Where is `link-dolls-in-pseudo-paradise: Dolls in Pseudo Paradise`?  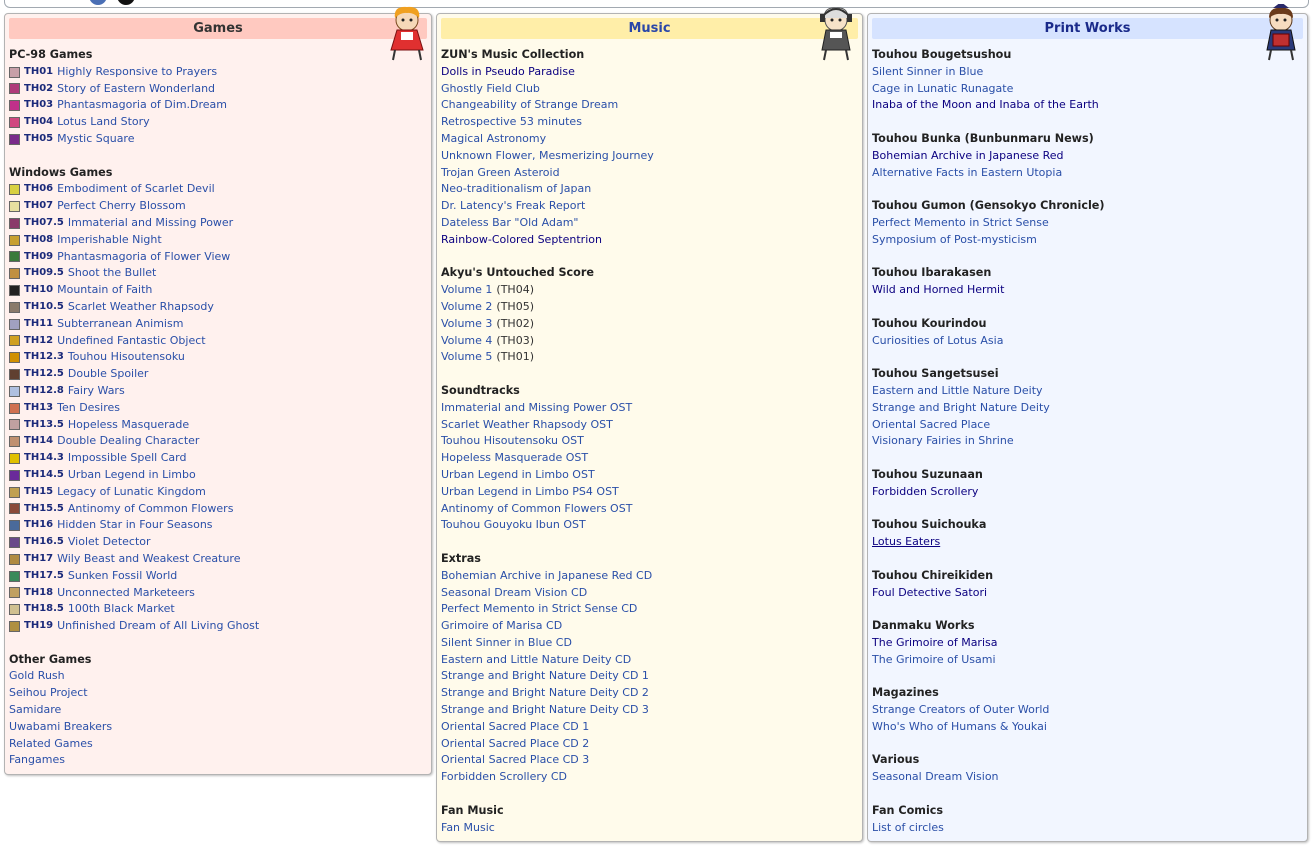
link-dolls-in-pseudo-paradise: Dolls in Pseudo Paradise is located at coordinates (508, 72).